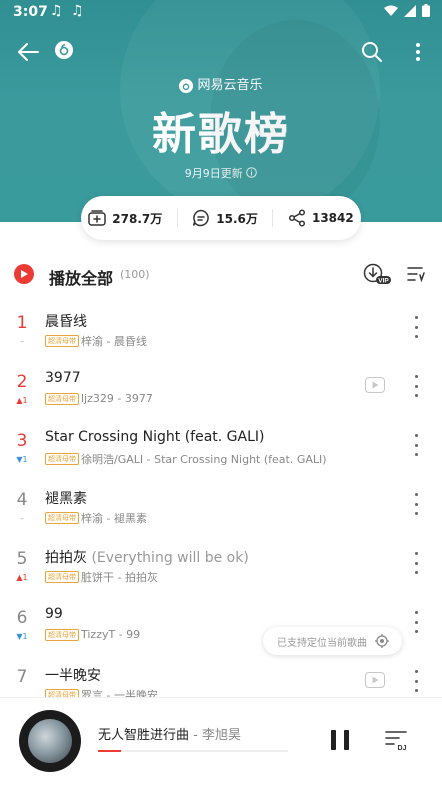 The image size is (442, 785). I want to click on now-playing-title: 无人智胜进行曲 - 李旭昊, so click(169, 733).